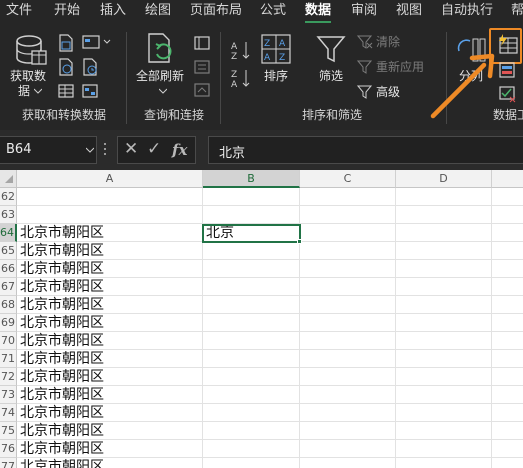 This screenshot has width=523, height=468. Describe the element at coordinates (8, 251) in the screenshot. I see `row-header: 65` at that location.